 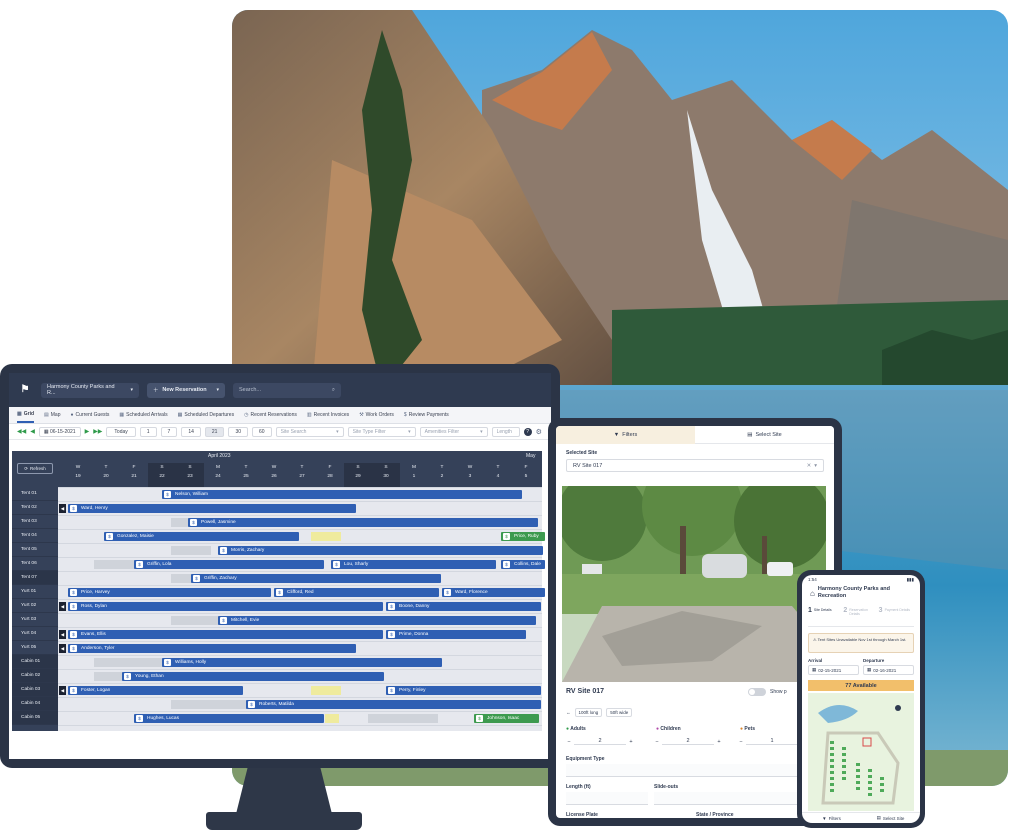 What do you see at coordinates (229, 718) in the screenshot?
I see `reservation-bar: $ Hughes, Lucas` at bounding box center [229, 718].